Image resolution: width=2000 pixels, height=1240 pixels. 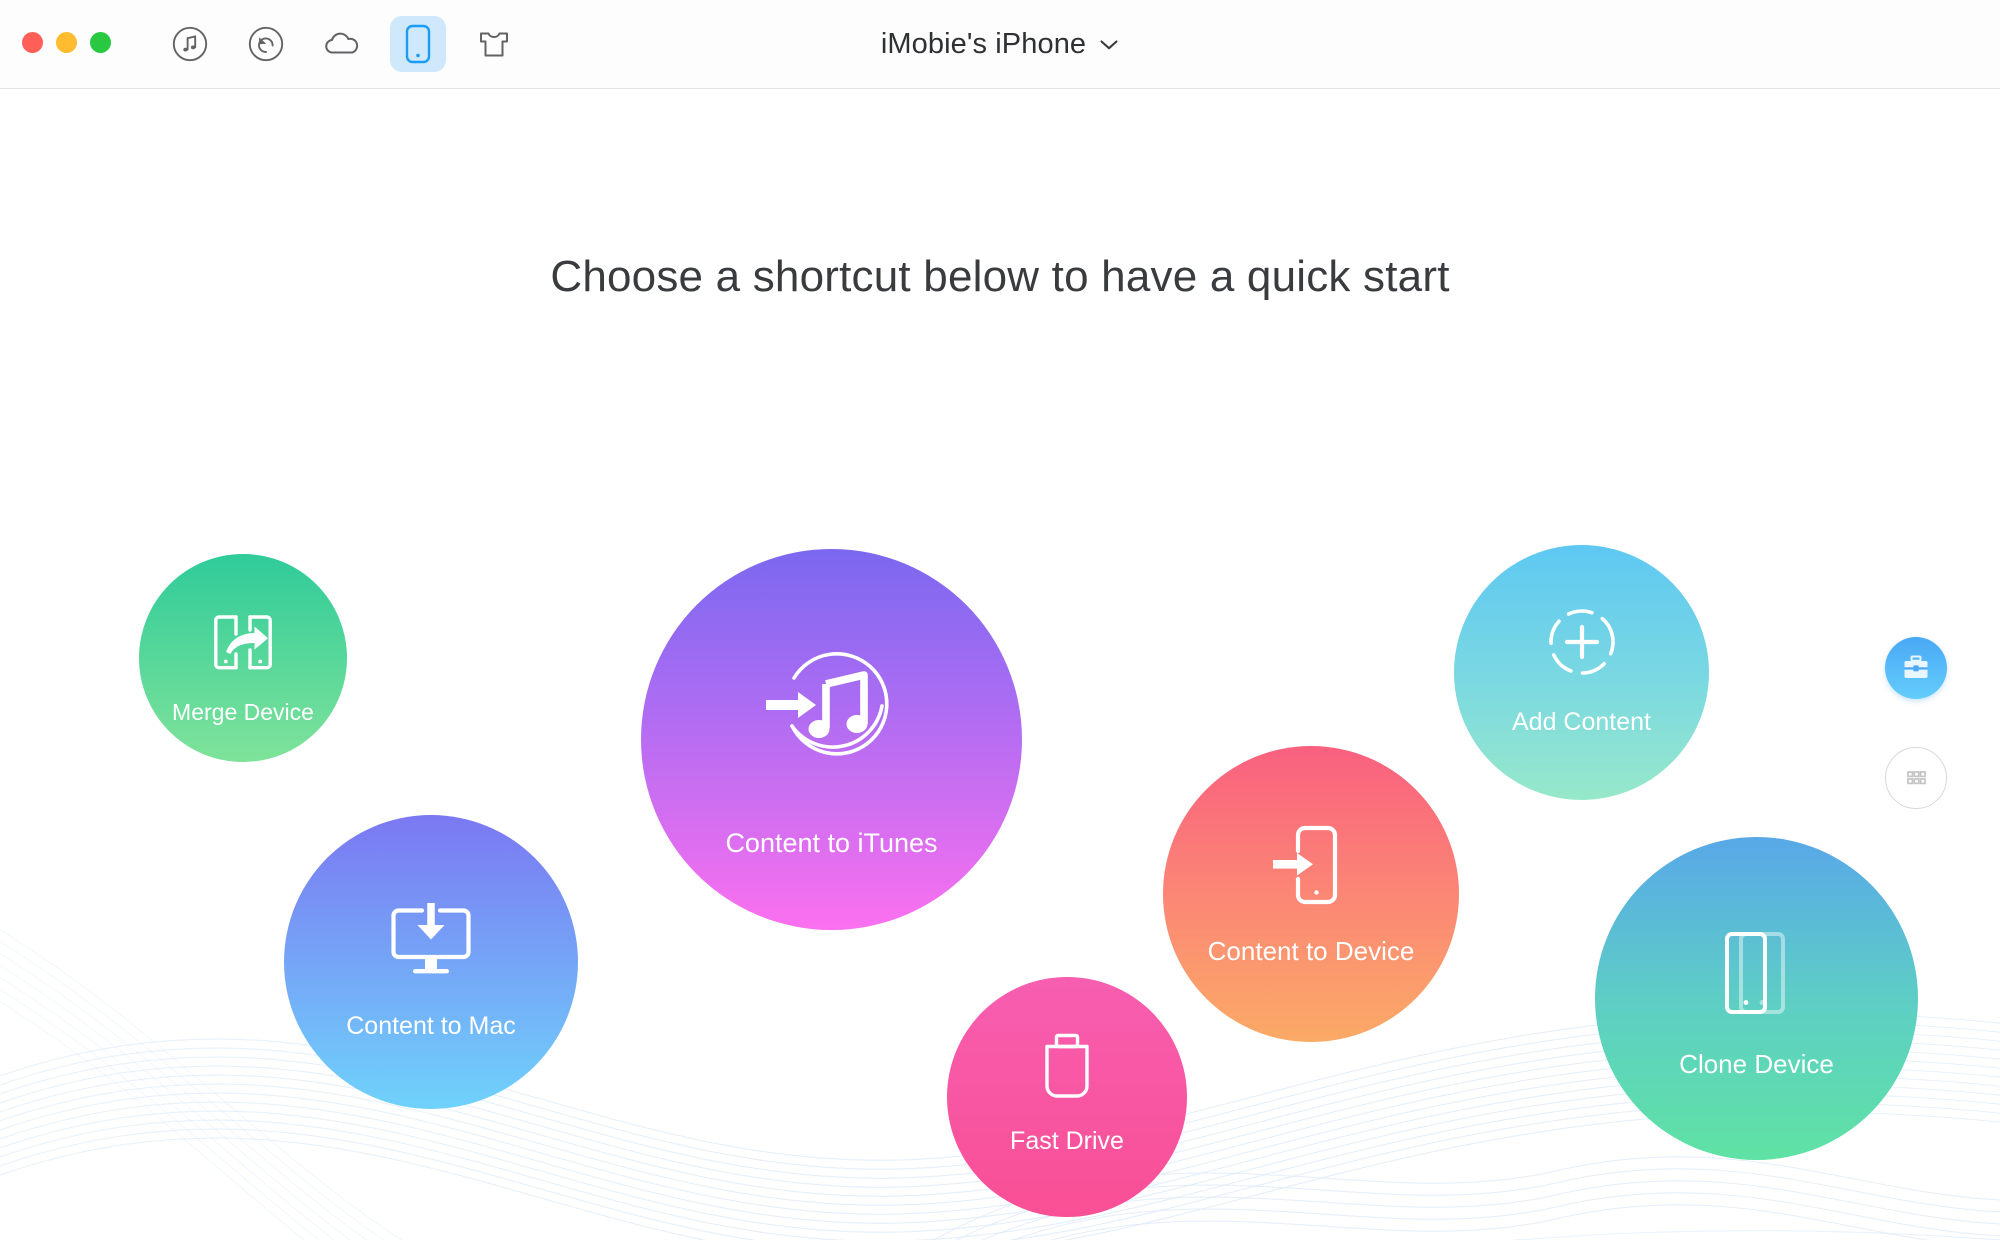 What do you see at coordinates (100, 42) in the screenshot?
I see `maximize-window-button` at bounding box center [100, 42].